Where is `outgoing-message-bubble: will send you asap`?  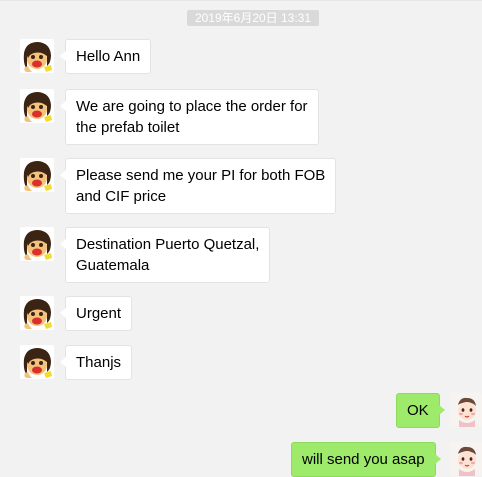 outgoing-message-bubble: will send you asap is located at coordinates (366, 459).